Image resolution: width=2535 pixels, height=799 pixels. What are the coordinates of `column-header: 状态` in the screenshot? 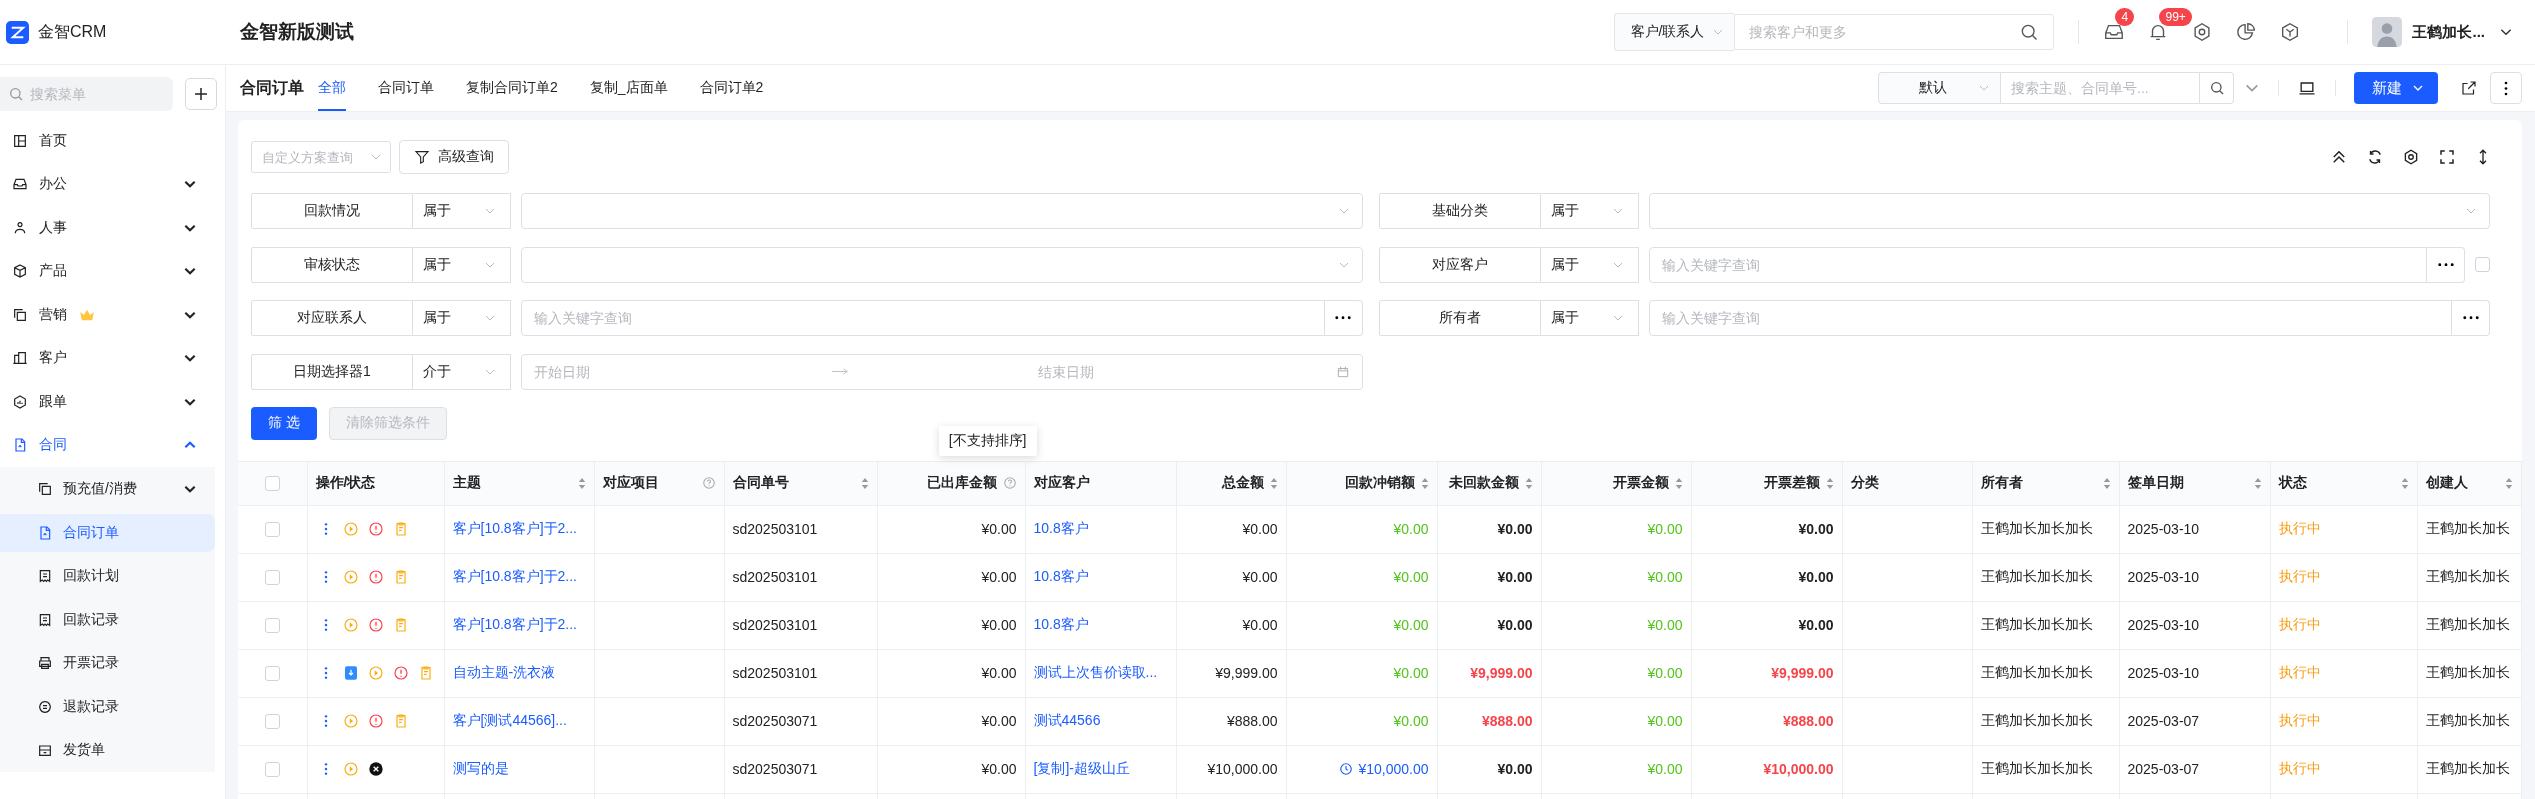 It's located at (2292, 483).